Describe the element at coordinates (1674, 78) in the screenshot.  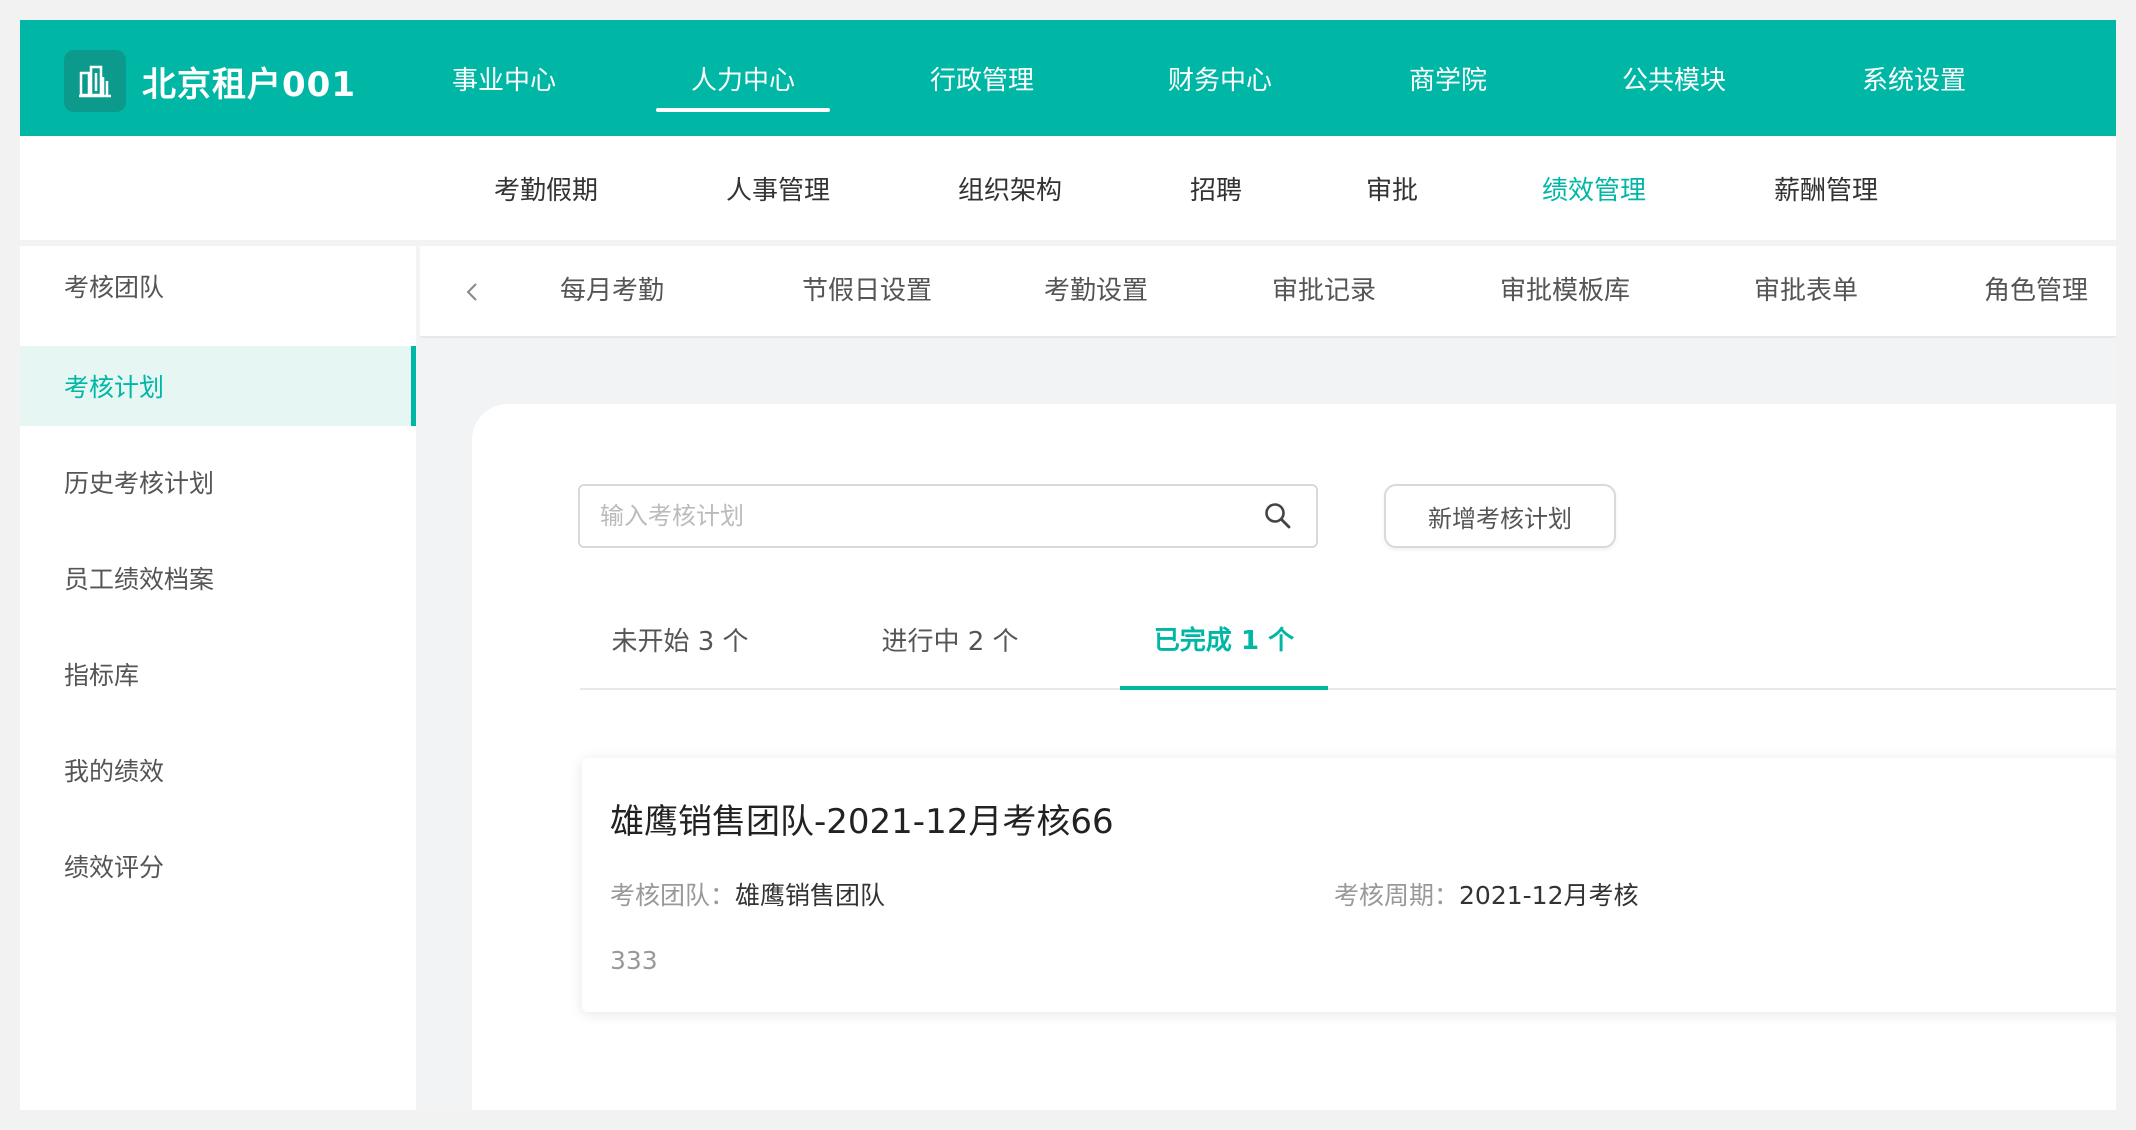
I see `top-nav-item-public: 公共模块` at that location.